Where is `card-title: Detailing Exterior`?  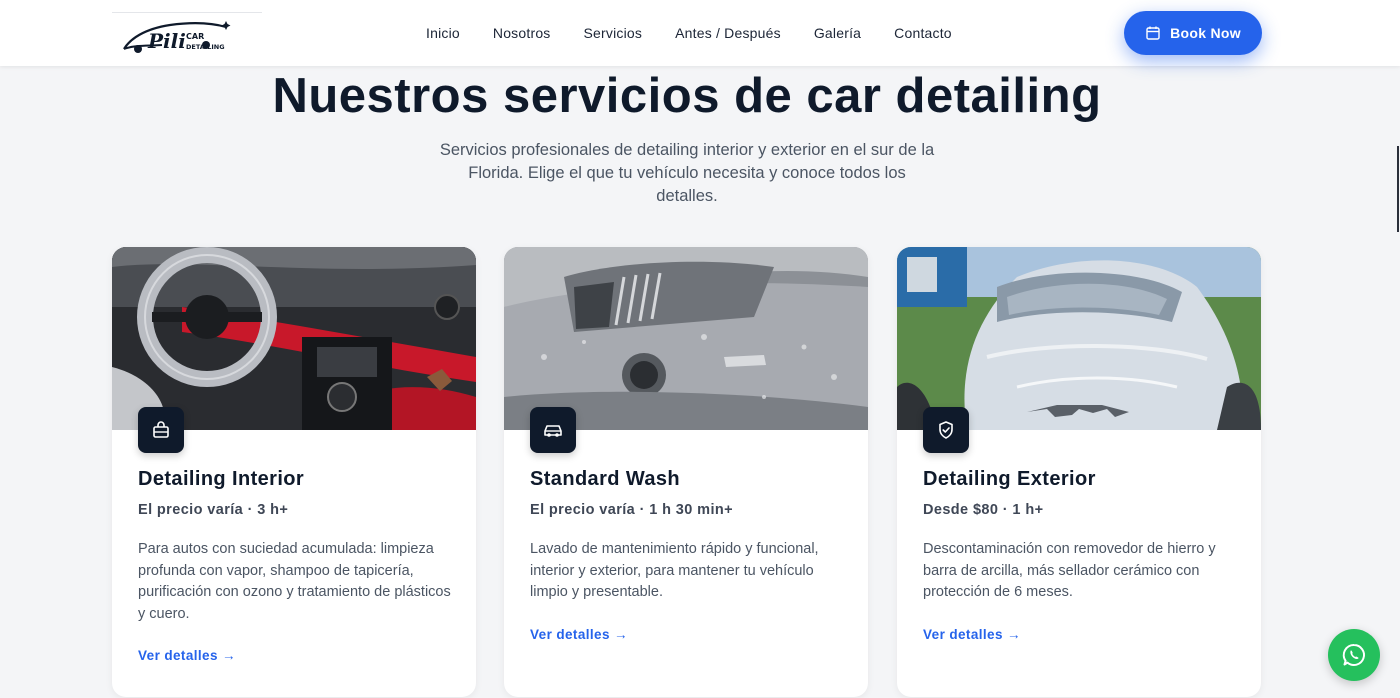 card-title: Detailing Exterior is located at coordinates (1009, 479).